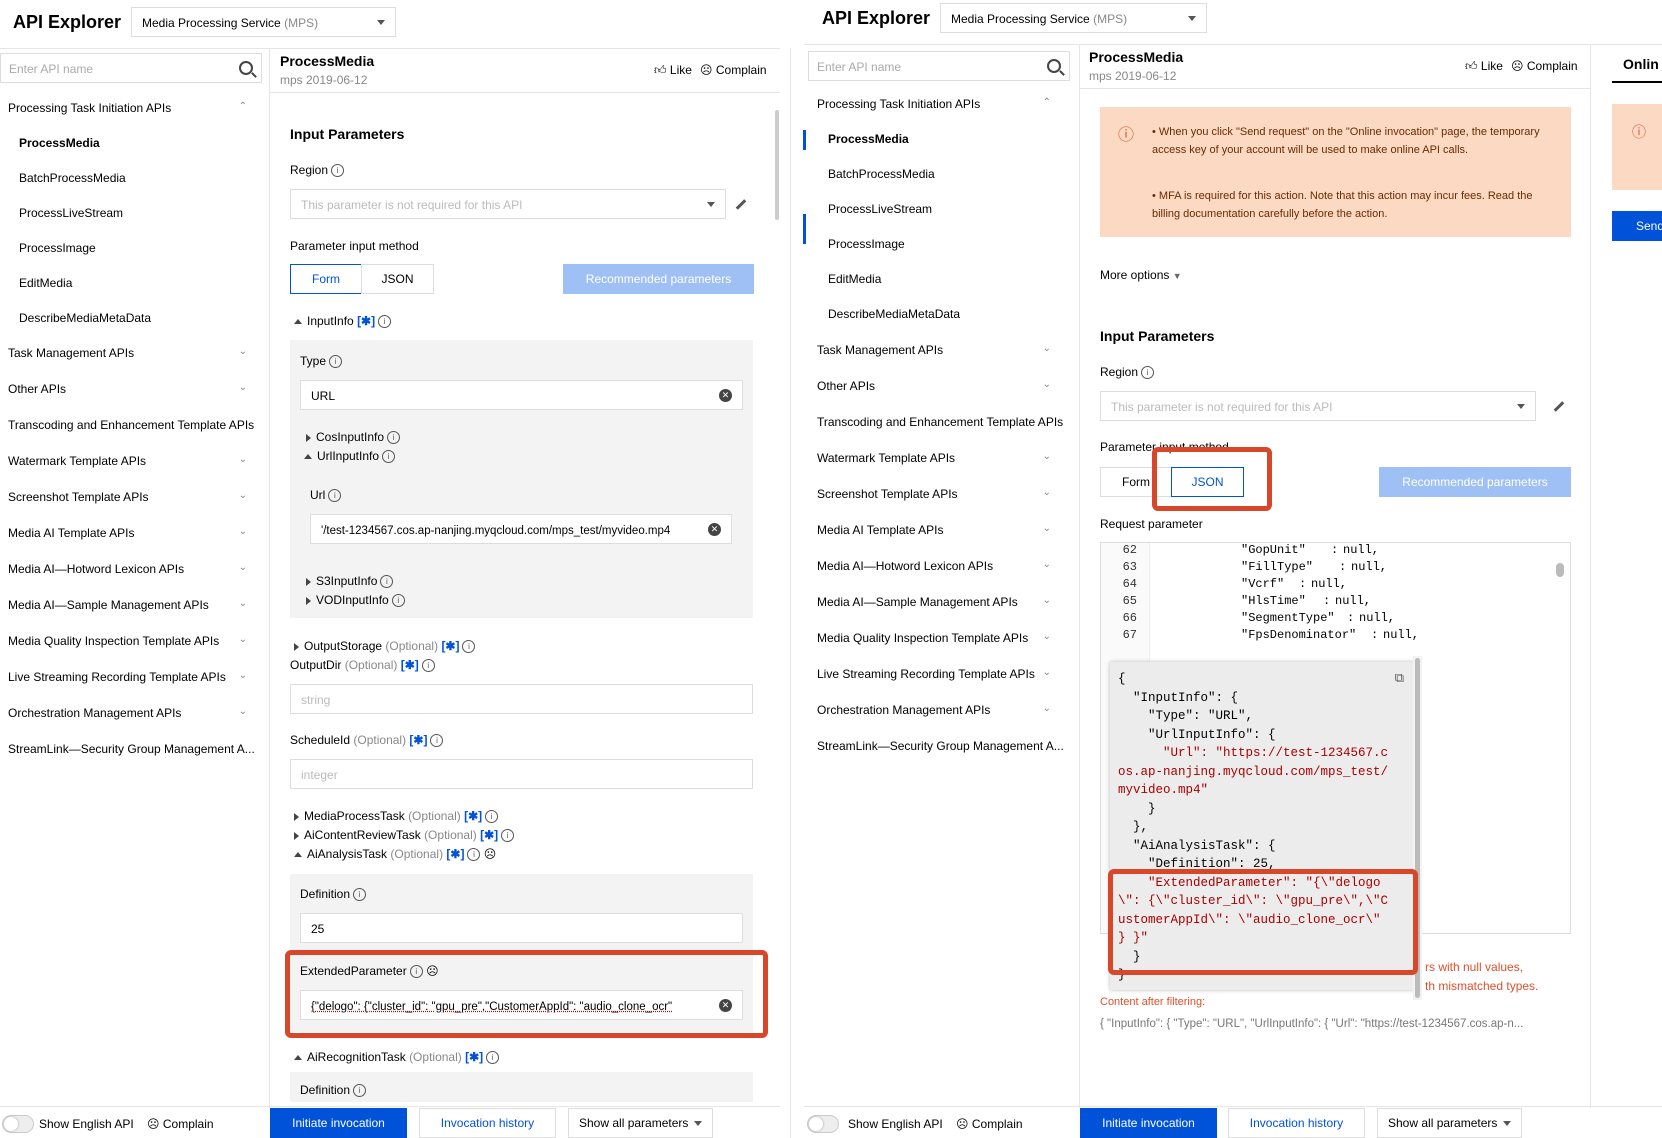 The height and width of the screenshot is (1138, 1662). What do you see at coordinates (326, 279) in the screenshot?
I see `tab-form: Form` at bounding box center [326, 279].